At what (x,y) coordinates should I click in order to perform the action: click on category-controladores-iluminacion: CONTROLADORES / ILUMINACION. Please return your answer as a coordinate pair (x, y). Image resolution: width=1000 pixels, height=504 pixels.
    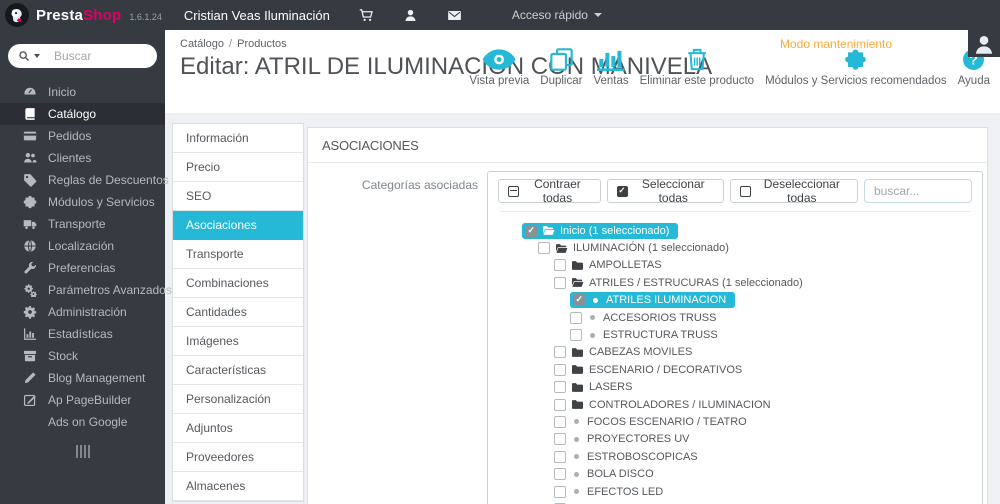
    Looking at the image, I should click on (768, 404).